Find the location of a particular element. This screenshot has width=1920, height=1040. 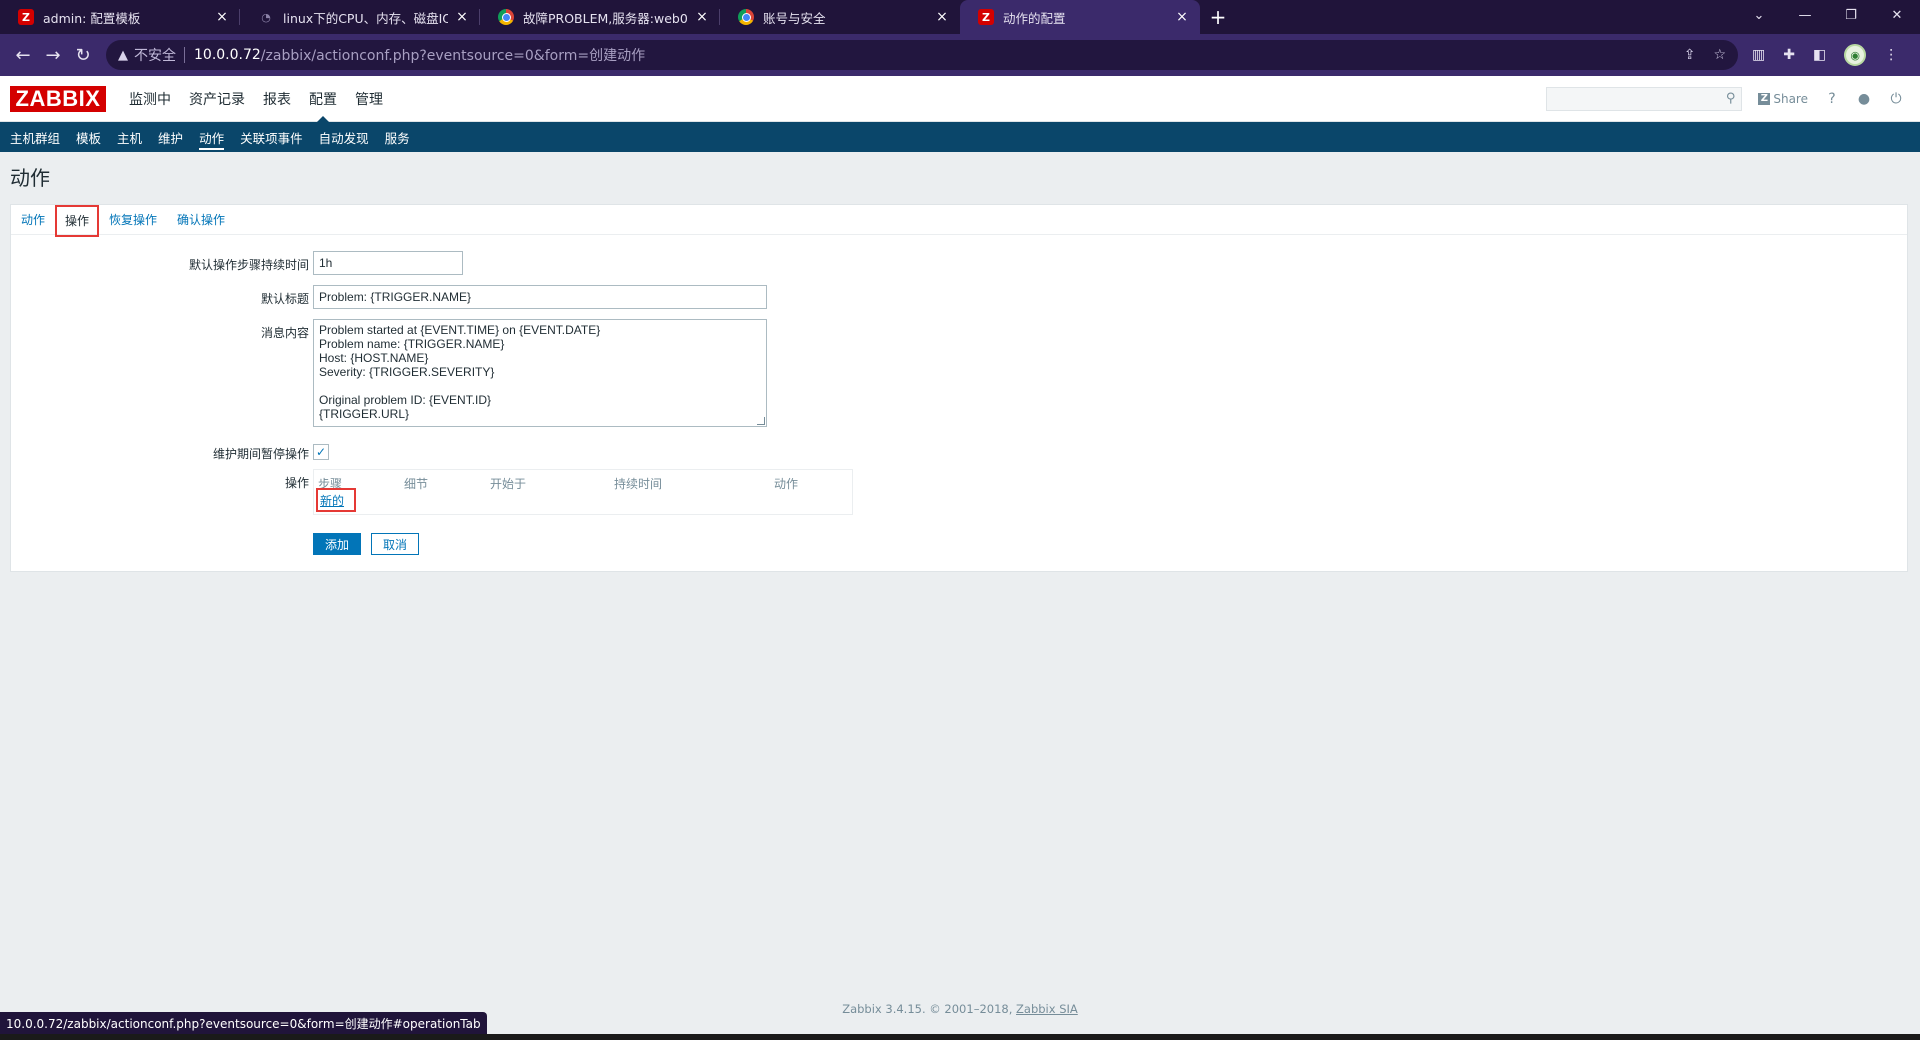

insecure-label: 不安全 is located at coordinates (155, 56).